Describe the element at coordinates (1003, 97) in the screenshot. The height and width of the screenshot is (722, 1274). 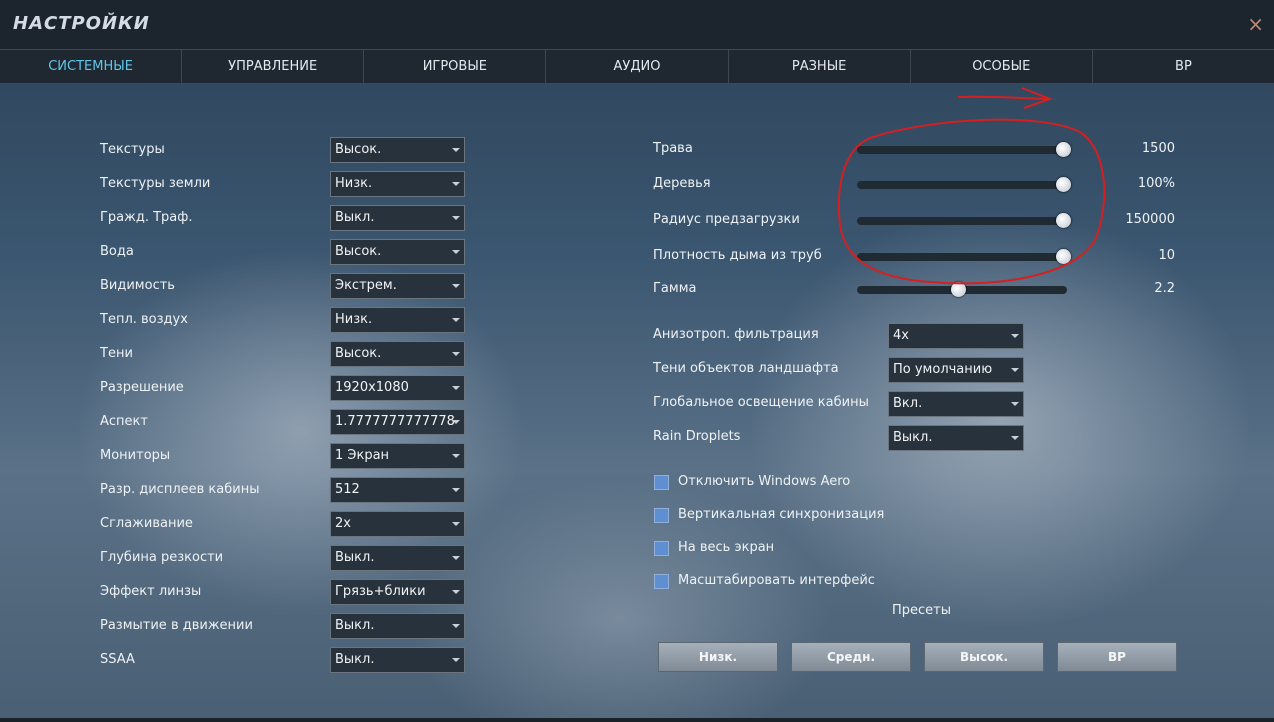
I see `annotation-arrow` at that location.